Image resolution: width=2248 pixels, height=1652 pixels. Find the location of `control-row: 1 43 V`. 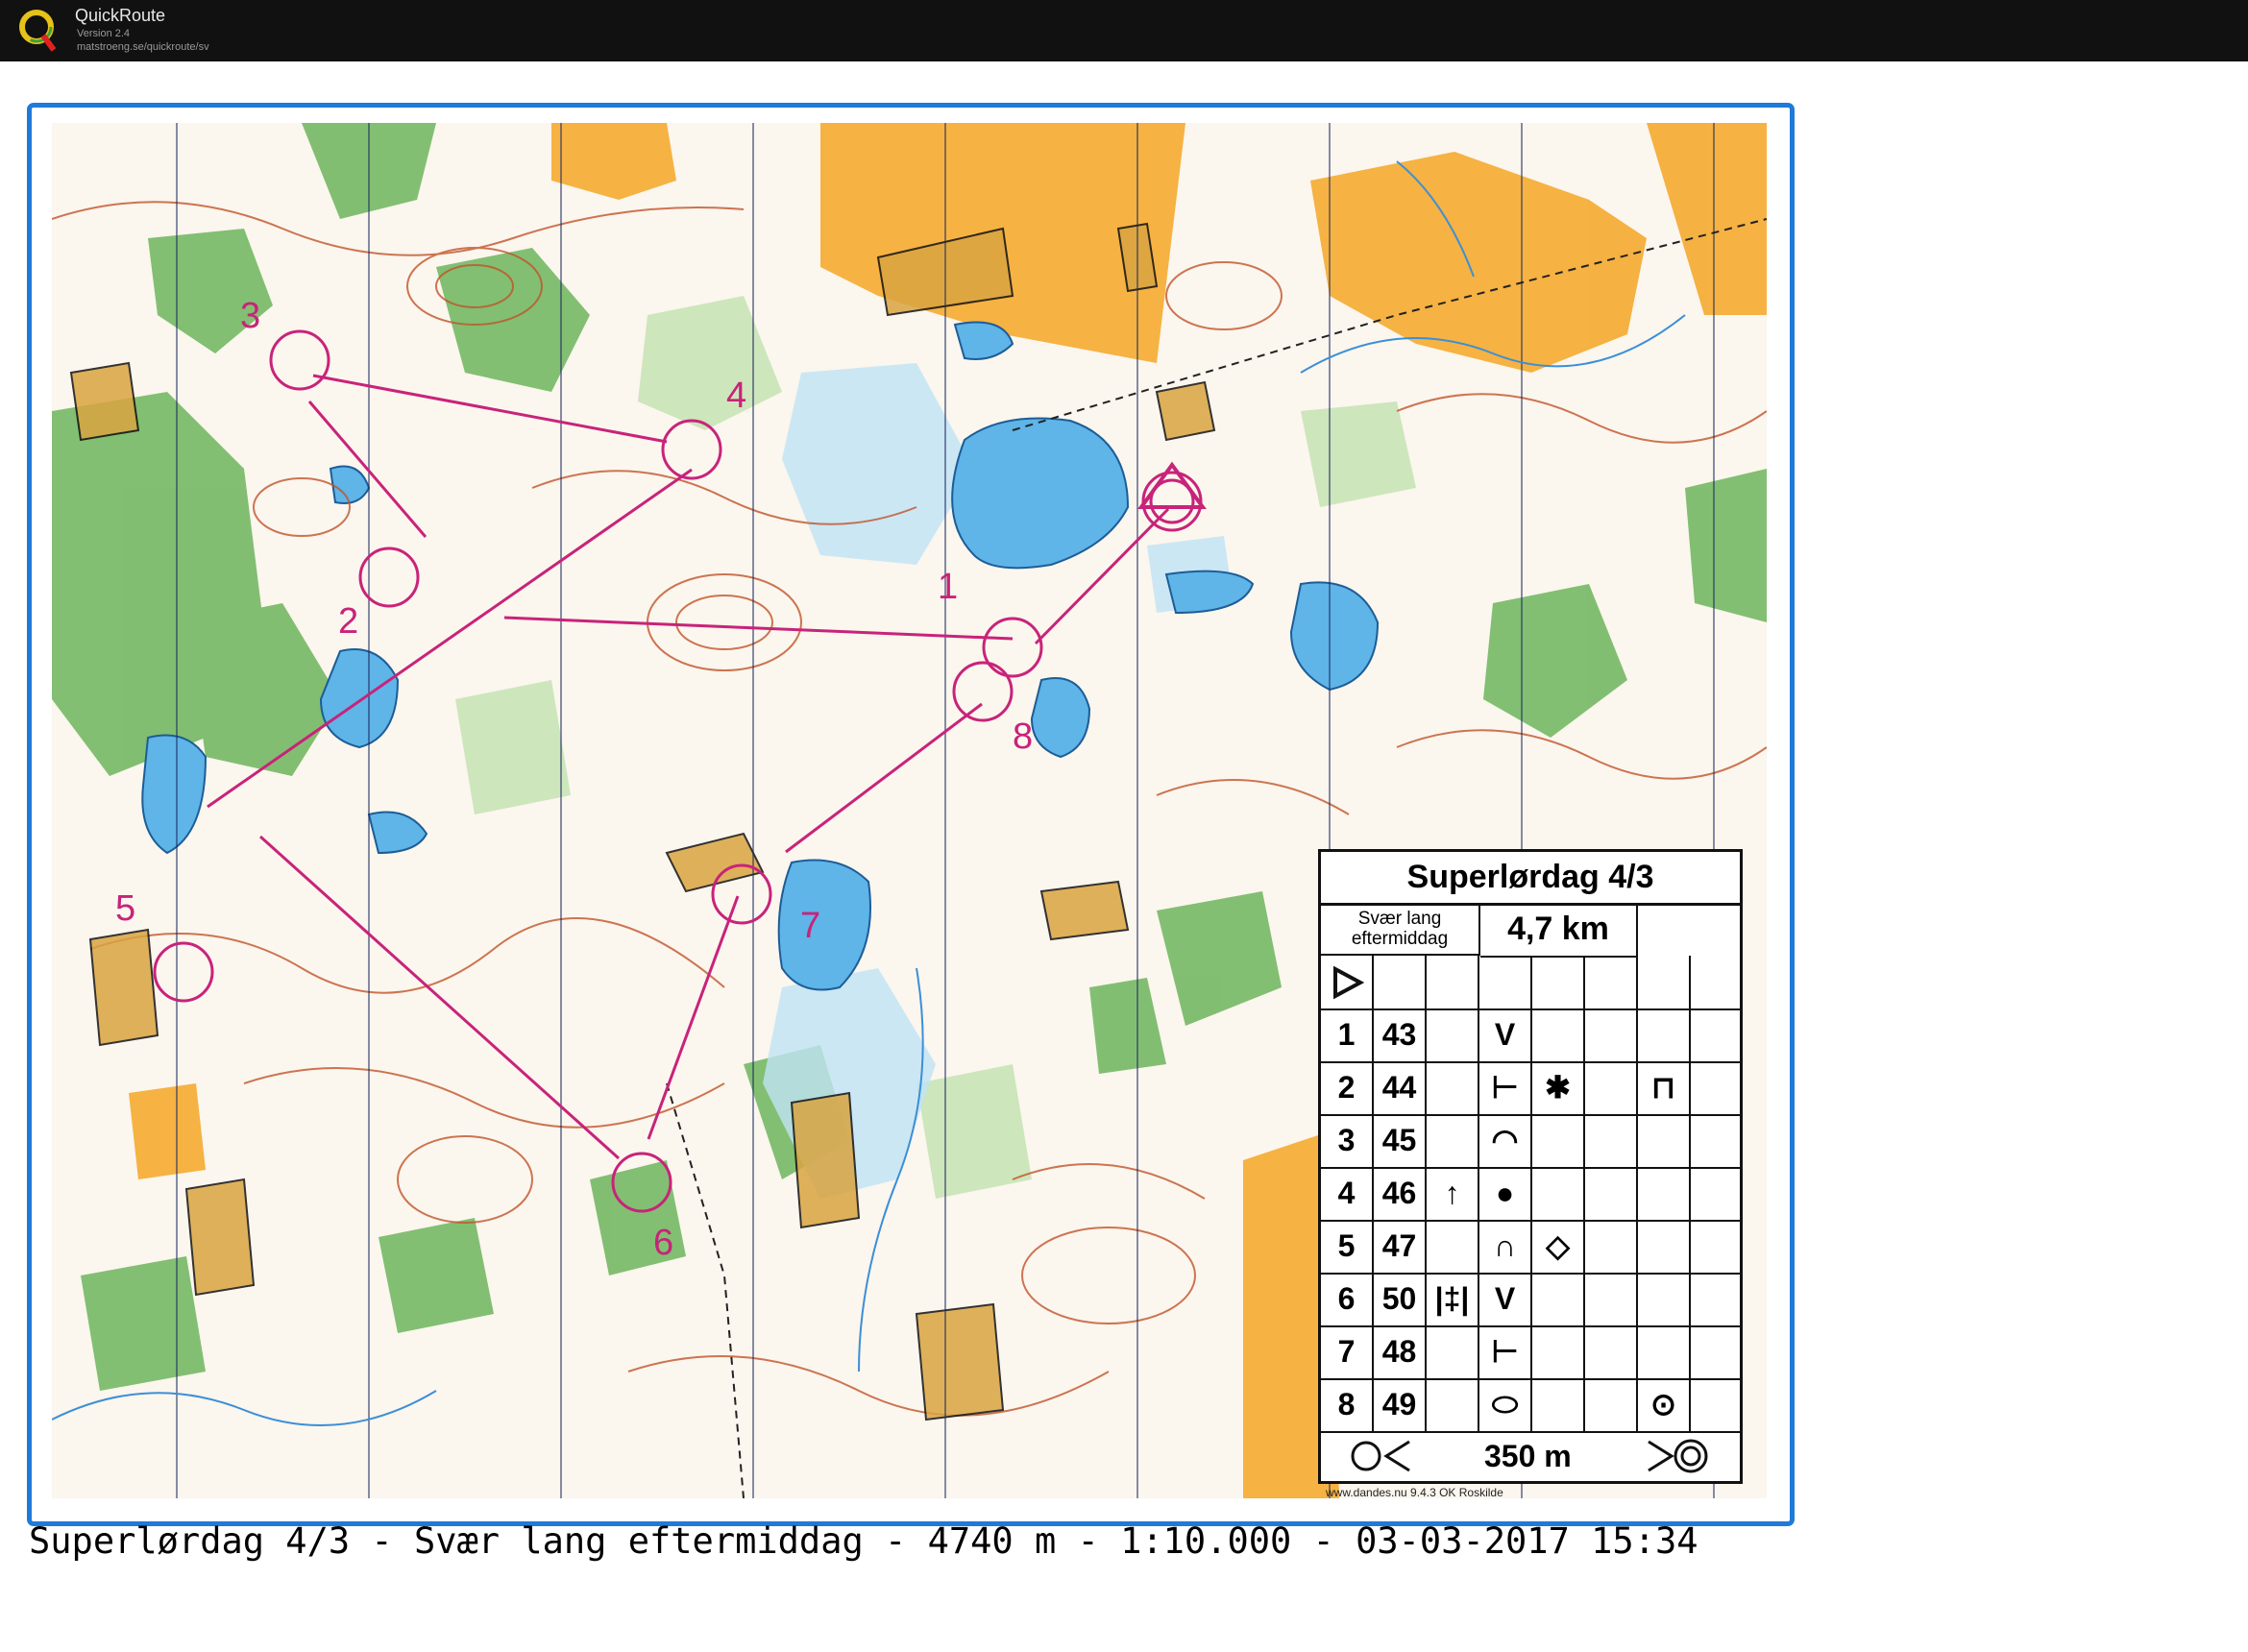

control-row: 1 43 V is located at coordinates (1531, 1035).